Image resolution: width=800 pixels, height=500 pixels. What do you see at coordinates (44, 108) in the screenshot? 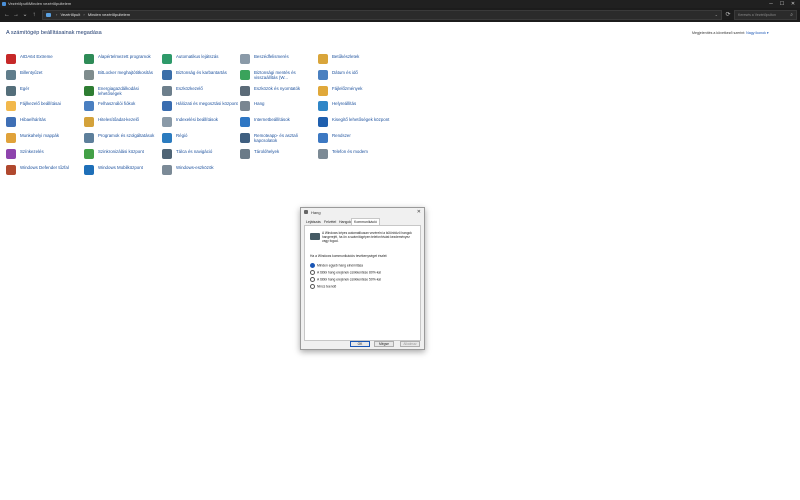
I see `control-panel-item: Fájlkezelő beállításai` at bounding box center [44, 108].